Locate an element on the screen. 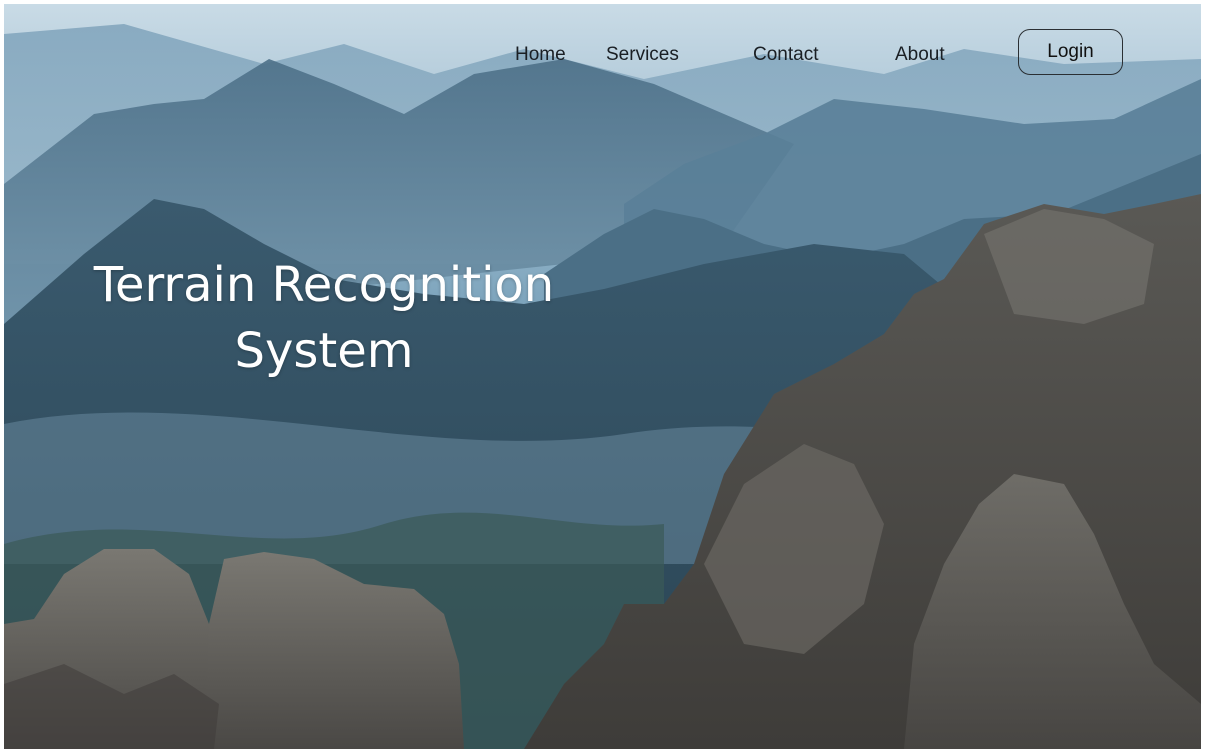 This screenshot has width=1215, height=749. top-navigation: Home Services Contact About Login is located at coordinates (602, 54).